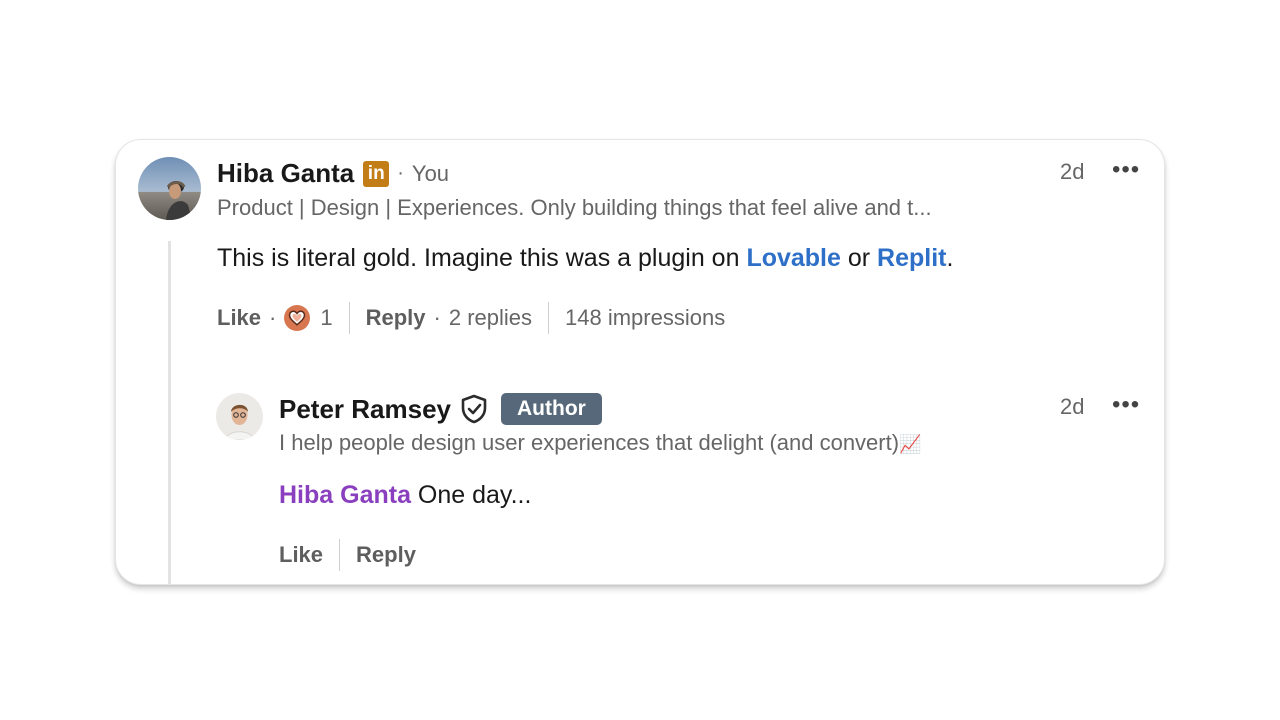 This screenshot has width=1280, height=720. What do you see at coordinates (239, 416) in the screenshot?
I see `avatar-peter` at bounding box center [239, 416].